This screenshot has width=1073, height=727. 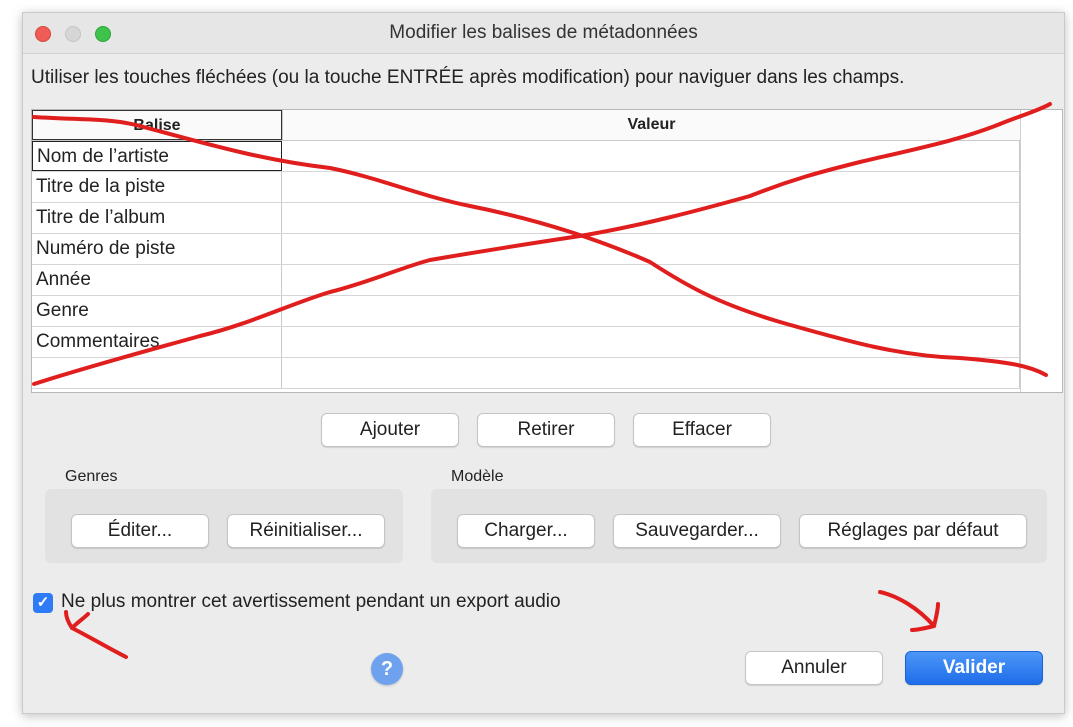 I want to click on column-header-tag: Balise, so click(x=157, y=125).